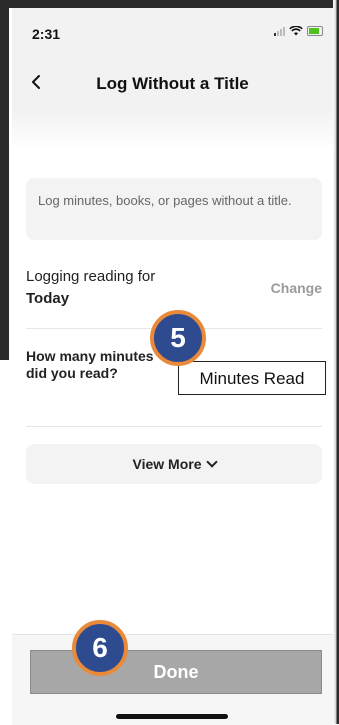 The width and height of the screenshot is (339, 725). I want to click on minutes-input: Minutes Read, so click(252, 378).